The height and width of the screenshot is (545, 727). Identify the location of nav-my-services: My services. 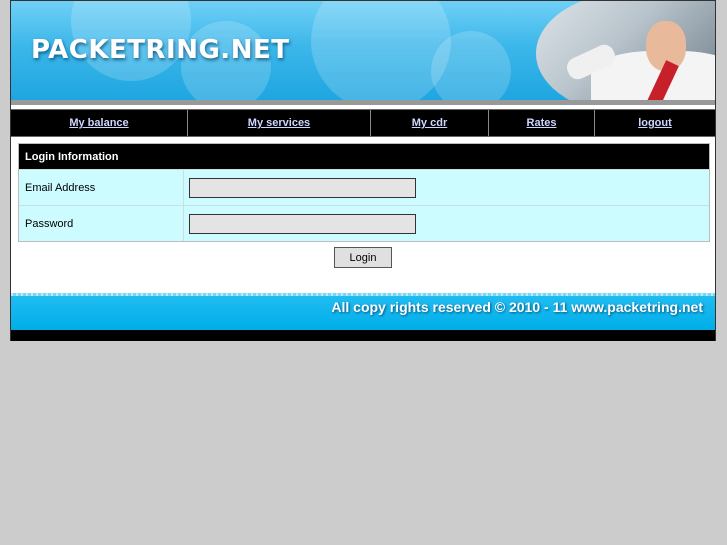
(279, 123).